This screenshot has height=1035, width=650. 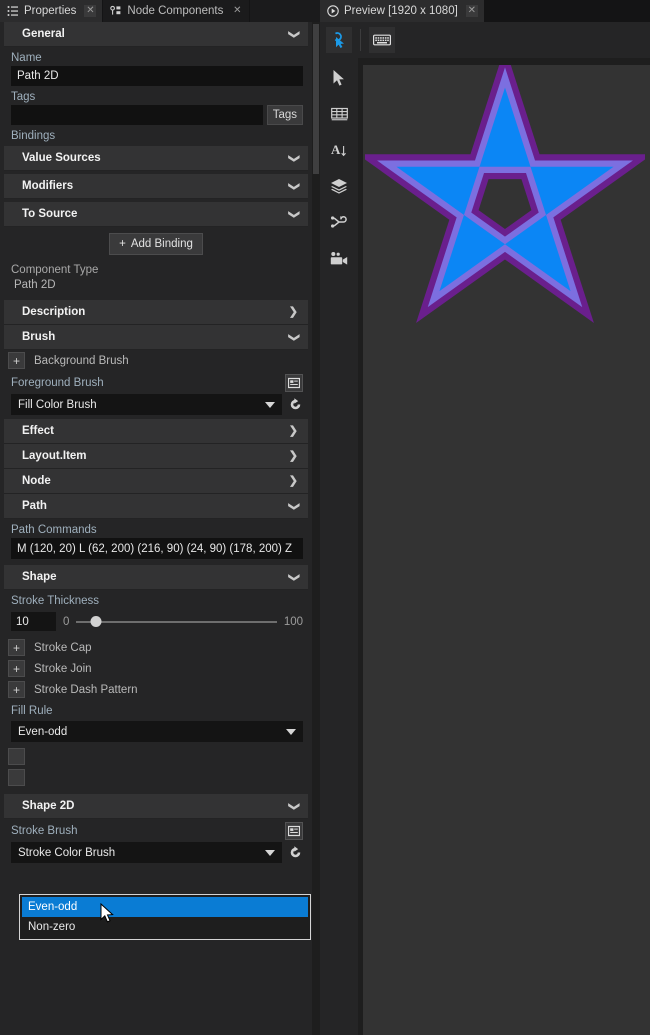 What do you see at coordinates (294, 383) in the screenshot?
I see `edit-brush-icon` at bounding box center [294, 383].